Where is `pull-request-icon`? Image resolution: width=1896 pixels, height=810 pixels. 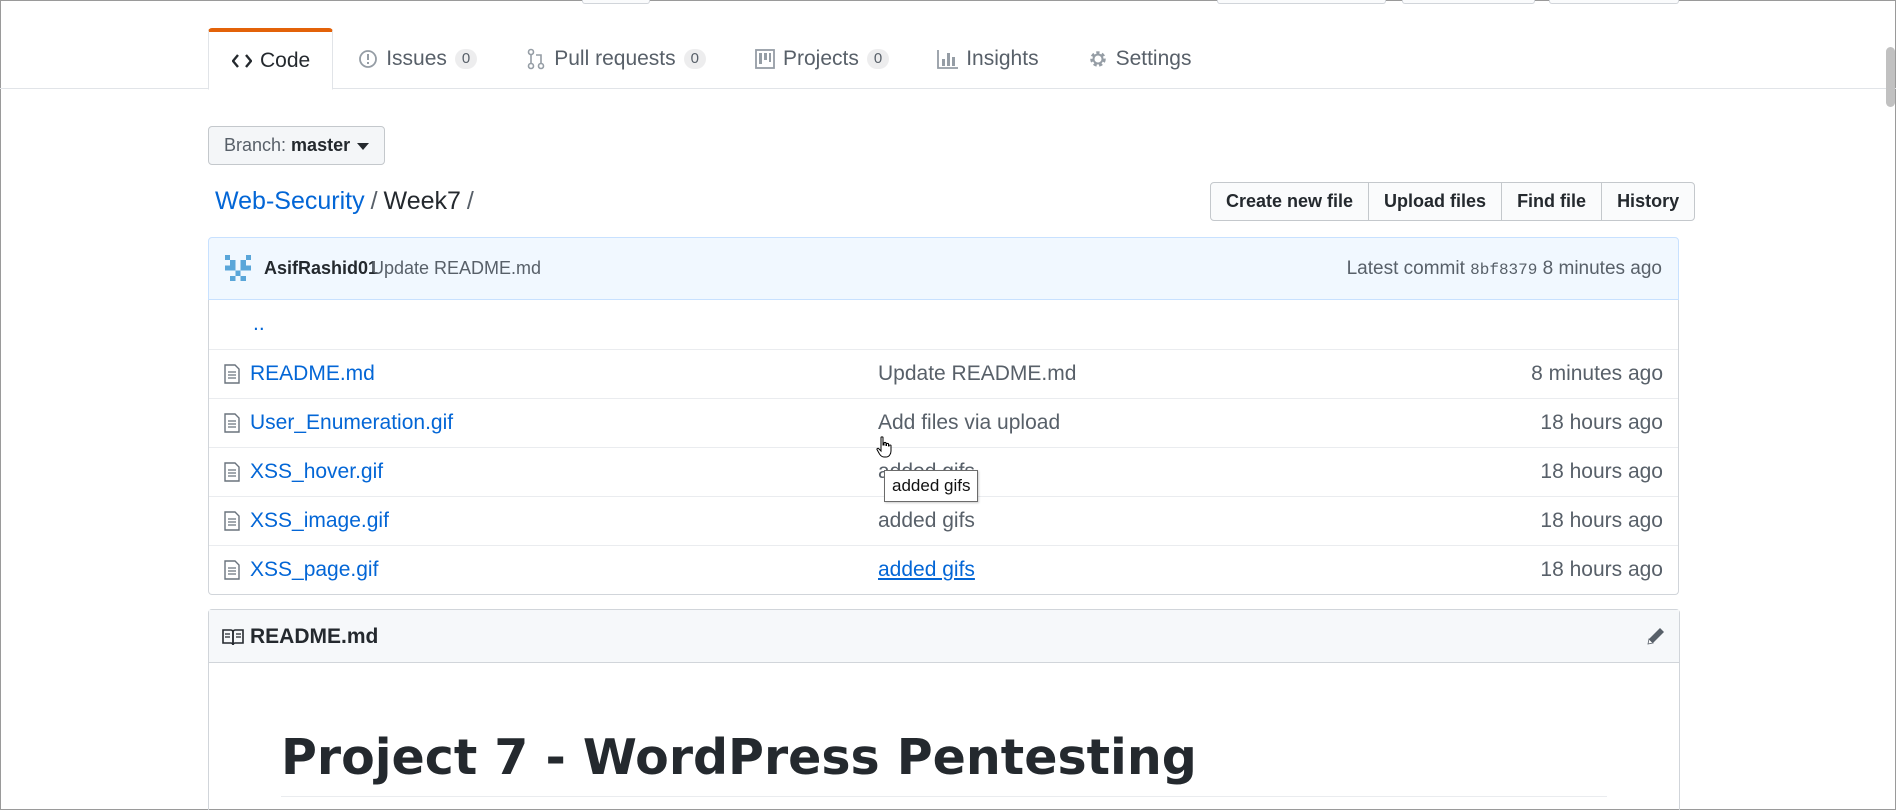 pull-request-icon is located at coordinates (536, 59).